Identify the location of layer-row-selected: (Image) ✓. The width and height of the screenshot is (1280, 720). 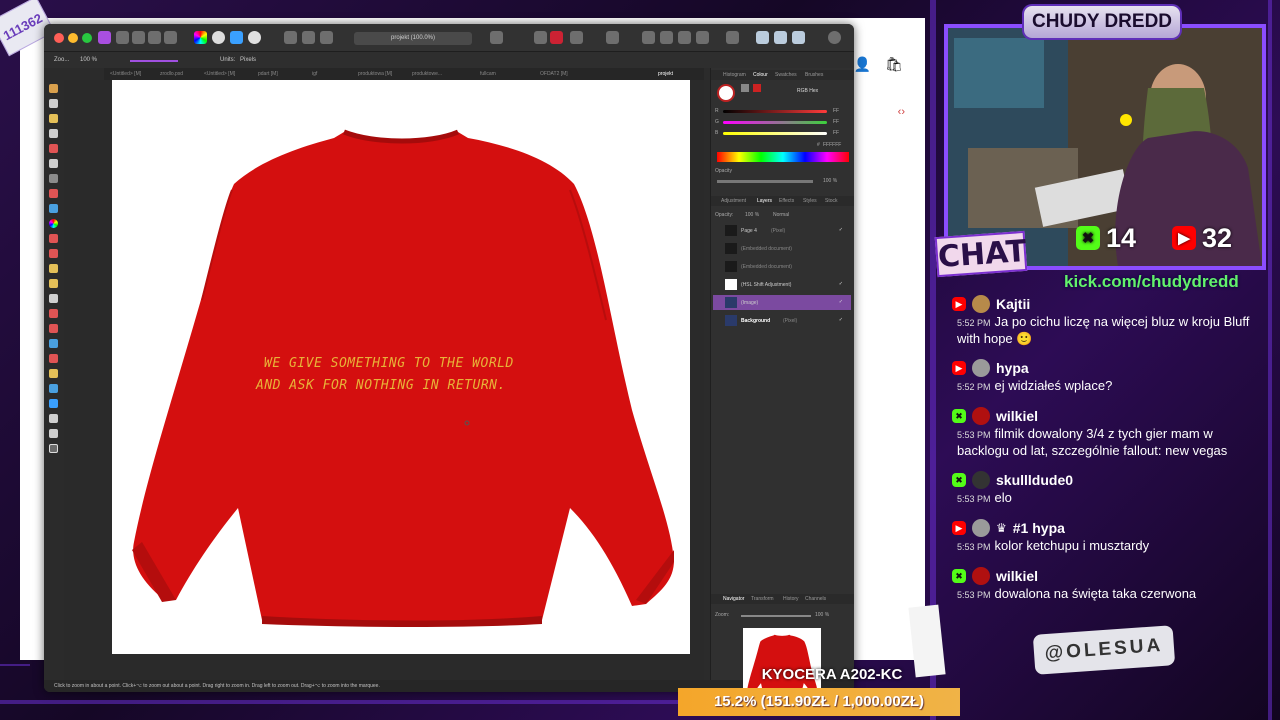
(782, 302).